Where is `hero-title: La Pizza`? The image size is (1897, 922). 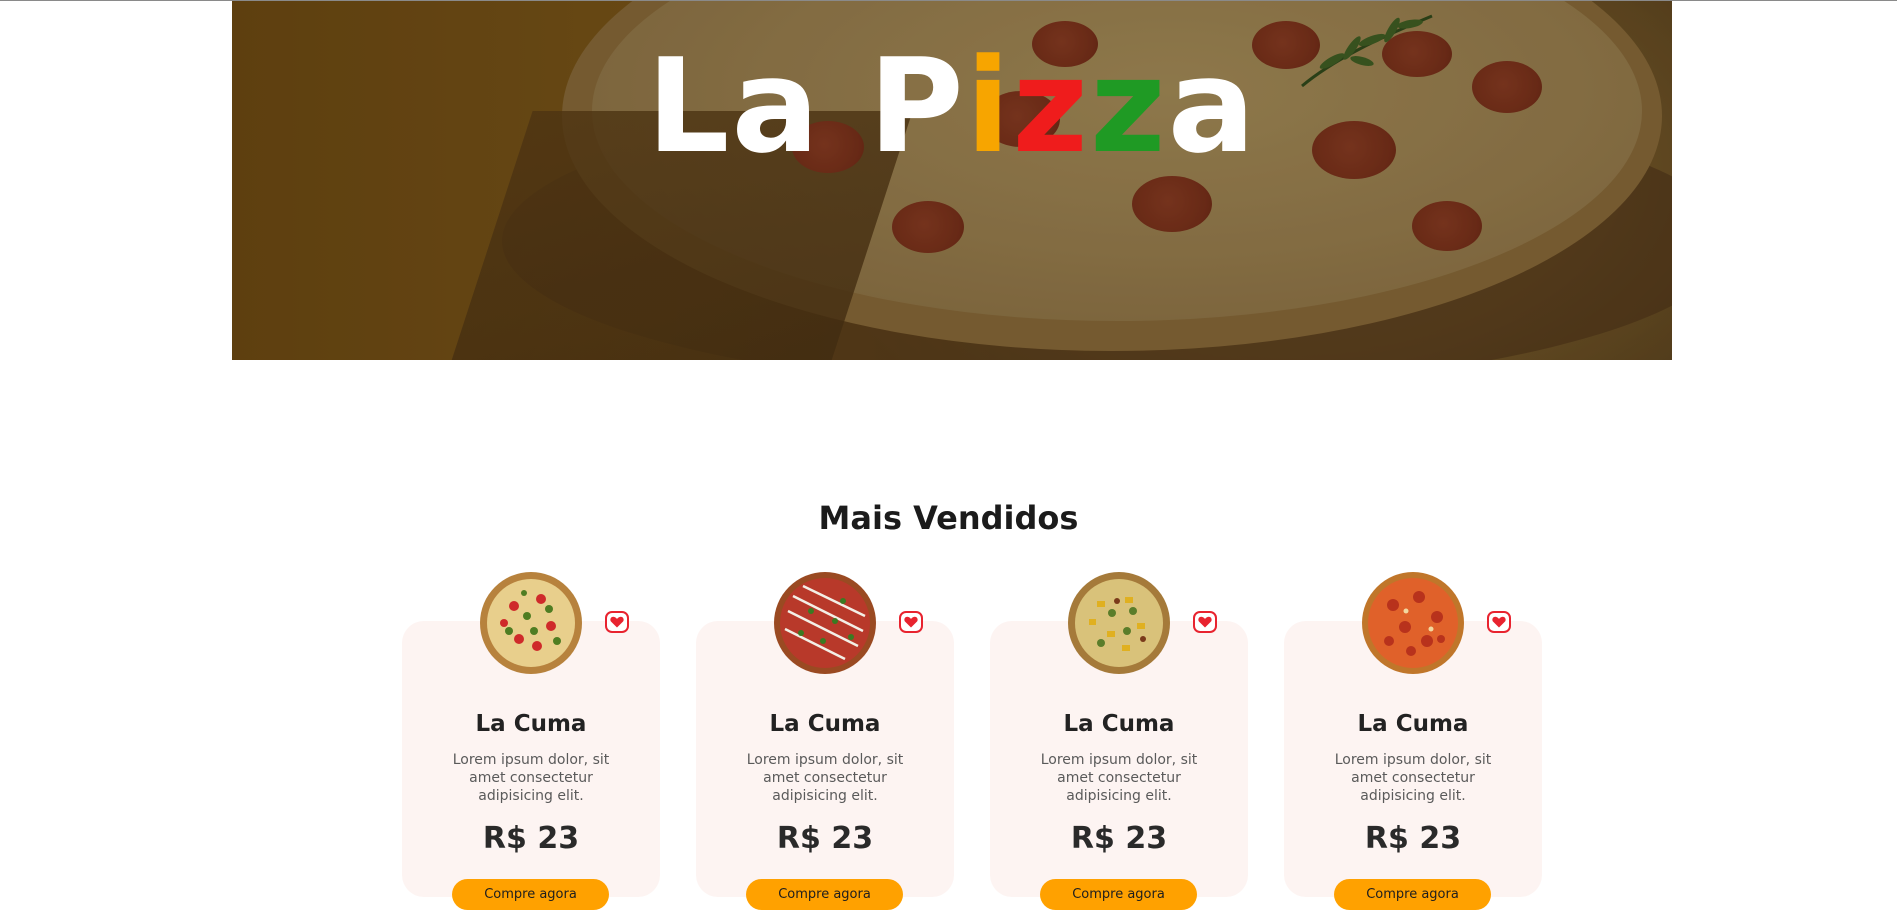
hero-title: La Pizza is located at coordinates (952, 106).